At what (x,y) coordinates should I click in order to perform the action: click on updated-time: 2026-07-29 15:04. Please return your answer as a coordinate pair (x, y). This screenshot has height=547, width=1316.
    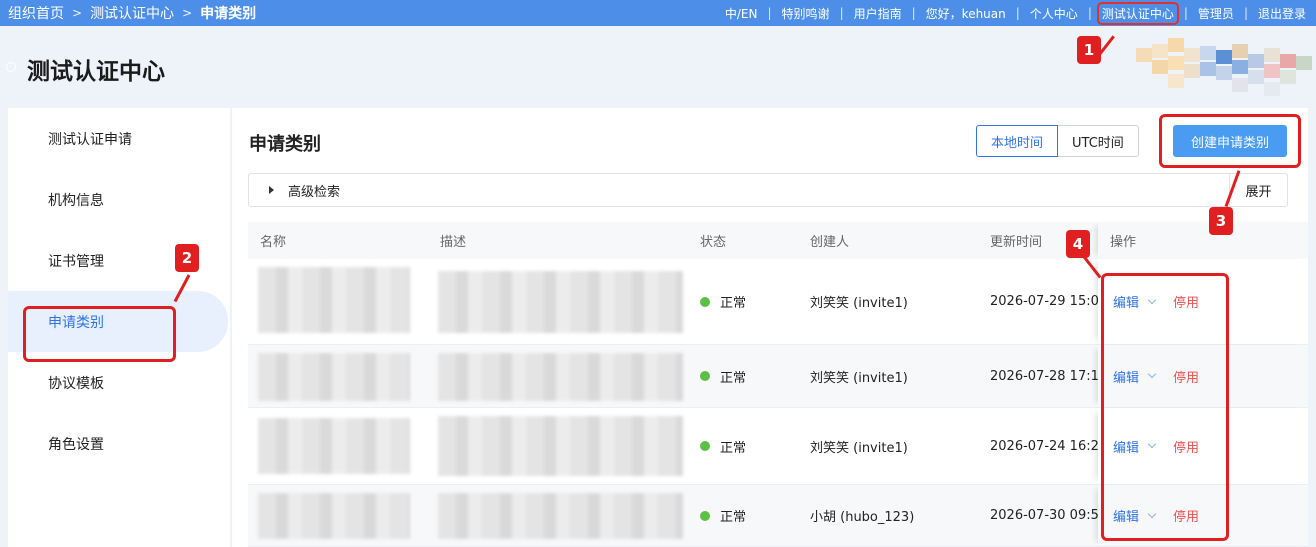
    Looking at the image, I should click on (1049, 301).